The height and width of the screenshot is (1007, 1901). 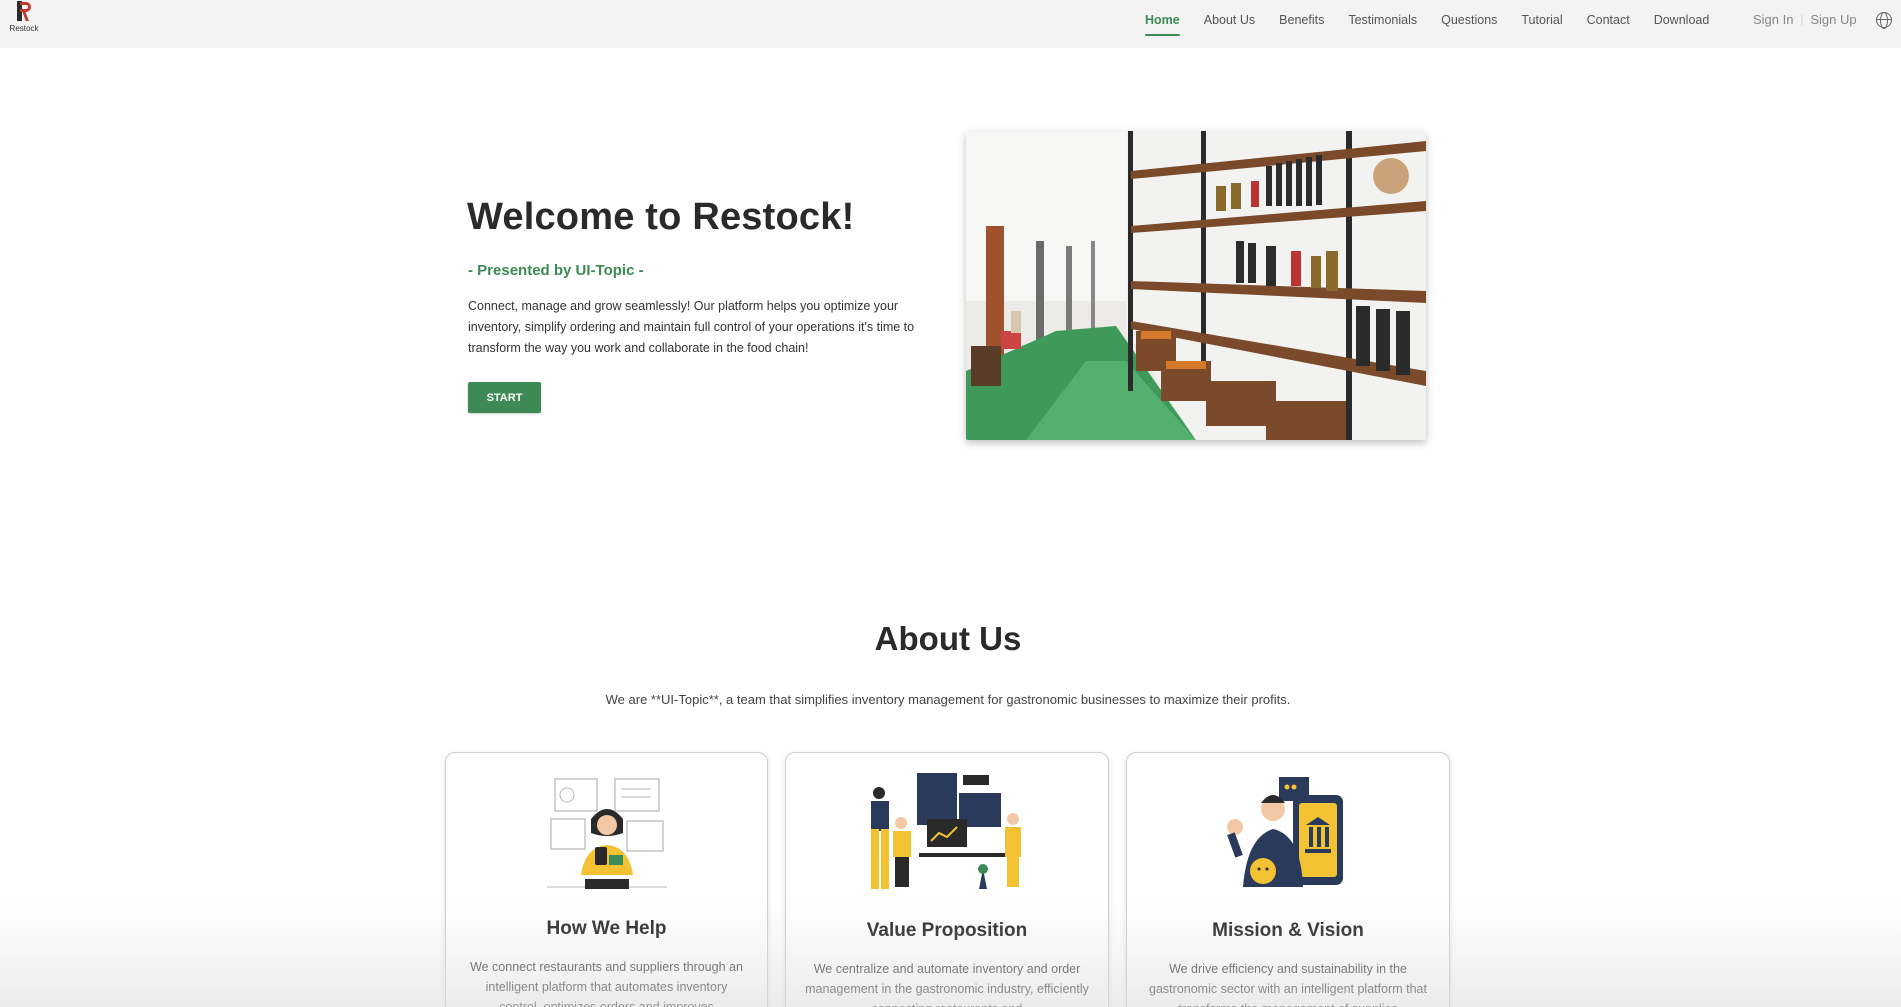 I want to click on logo-icon, so click(x=24, y=12).